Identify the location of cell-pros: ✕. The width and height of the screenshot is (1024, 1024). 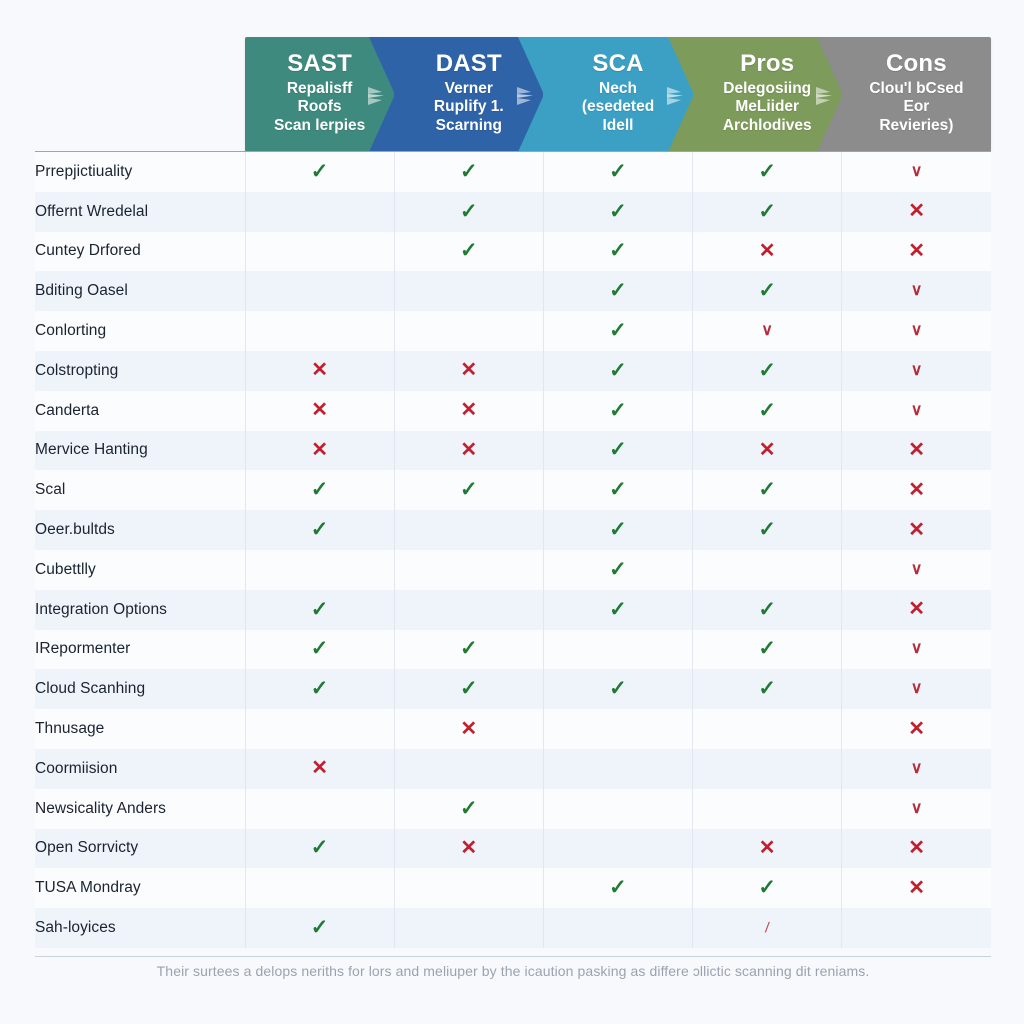
(767, 251).